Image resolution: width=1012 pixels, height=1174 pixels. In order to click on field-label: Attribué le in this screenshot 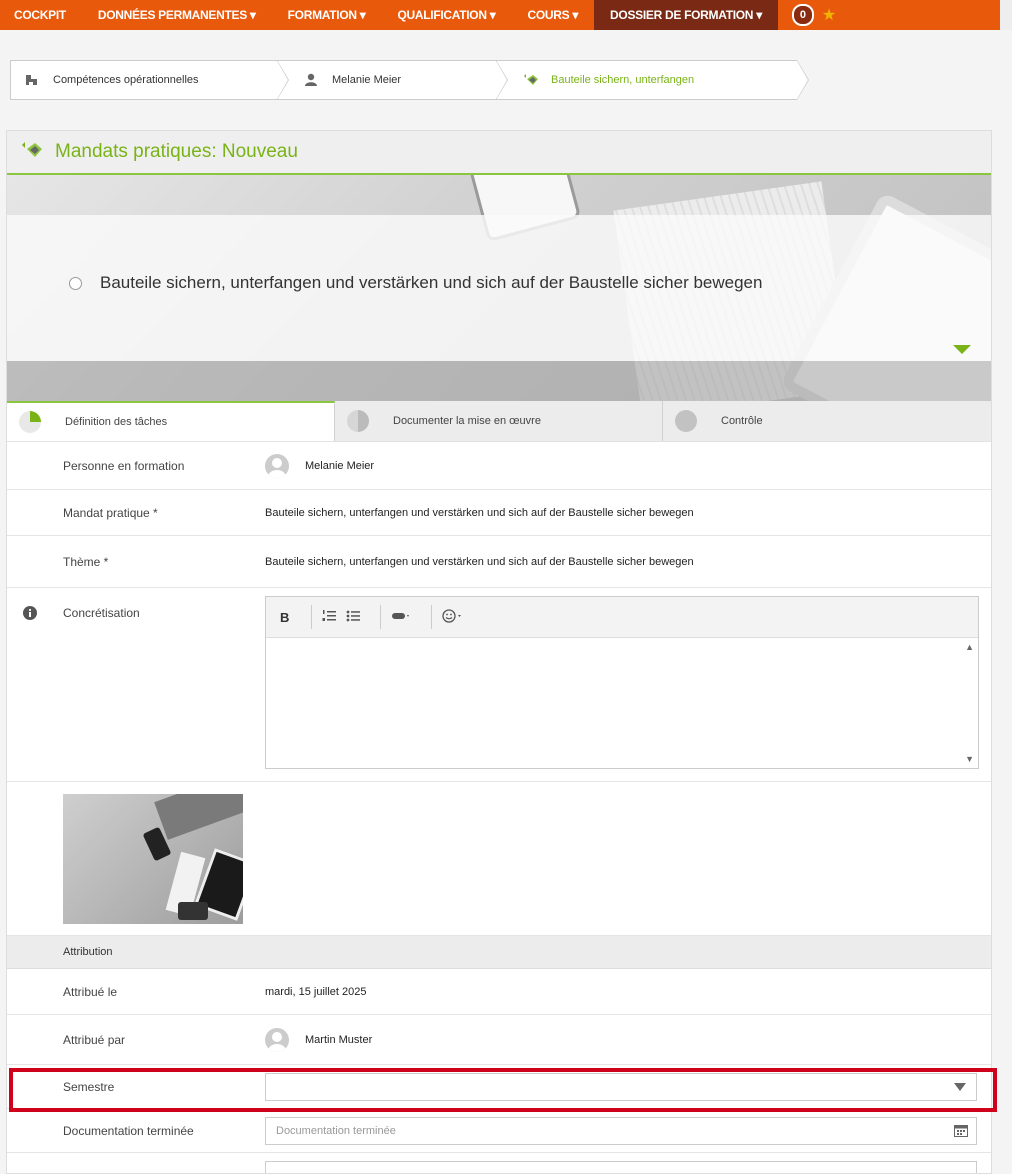, I will do `click(90, 991)`.